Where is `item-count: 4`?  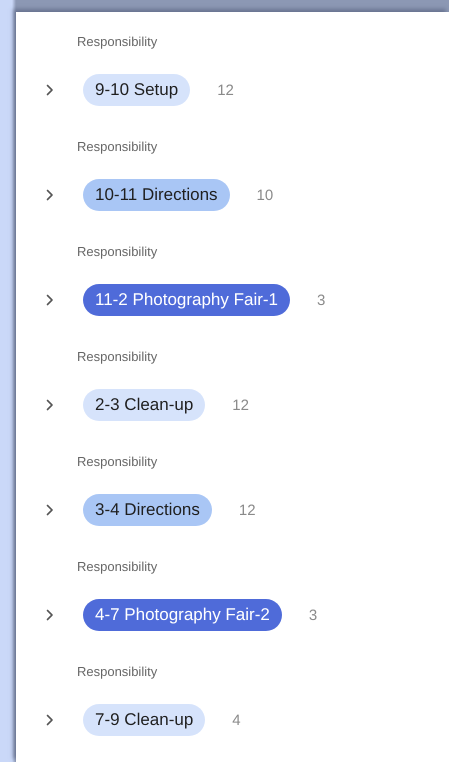
item-count: 4 is located at coordinates (236, 720).